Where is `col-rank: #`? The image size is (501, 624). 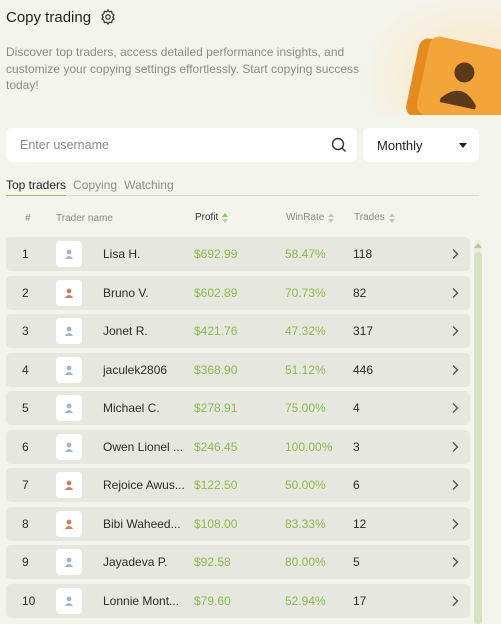 col-rank: # is located at coordinates (28, 218).